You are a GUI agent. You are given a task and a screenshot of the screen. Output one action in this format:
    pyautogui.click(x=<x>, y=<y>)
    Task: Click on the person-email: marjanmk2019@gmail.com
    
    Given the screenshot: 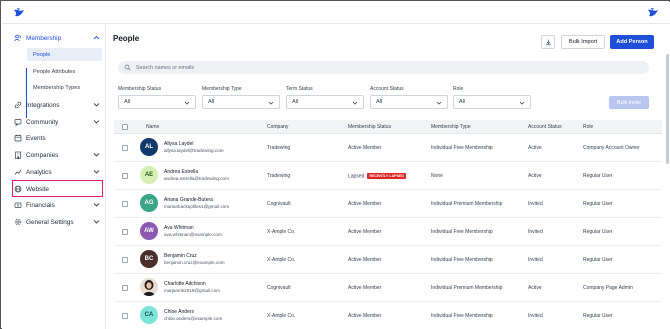 What is the action you would take?
    pyautogui.click(x=192, y=290)
    